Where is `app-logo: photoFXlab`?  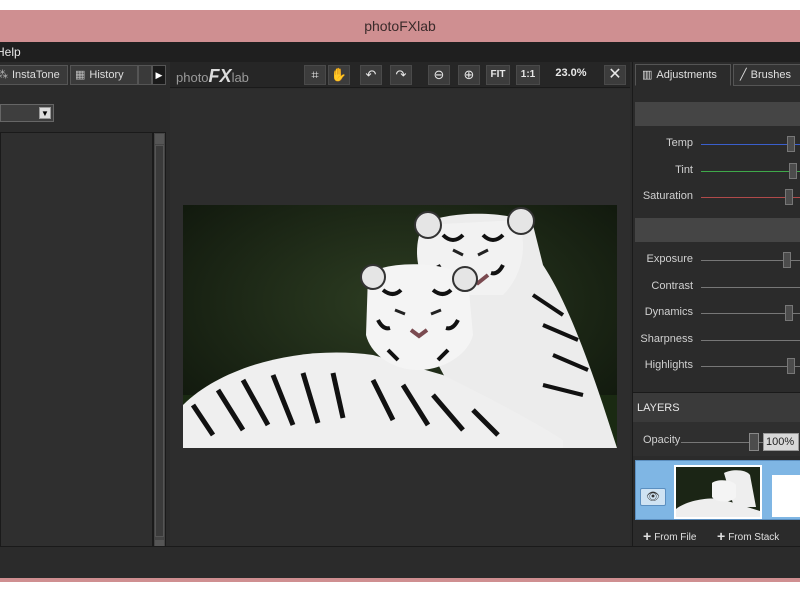 app-logo: photoFXlab is located at coordinates (212, 76).